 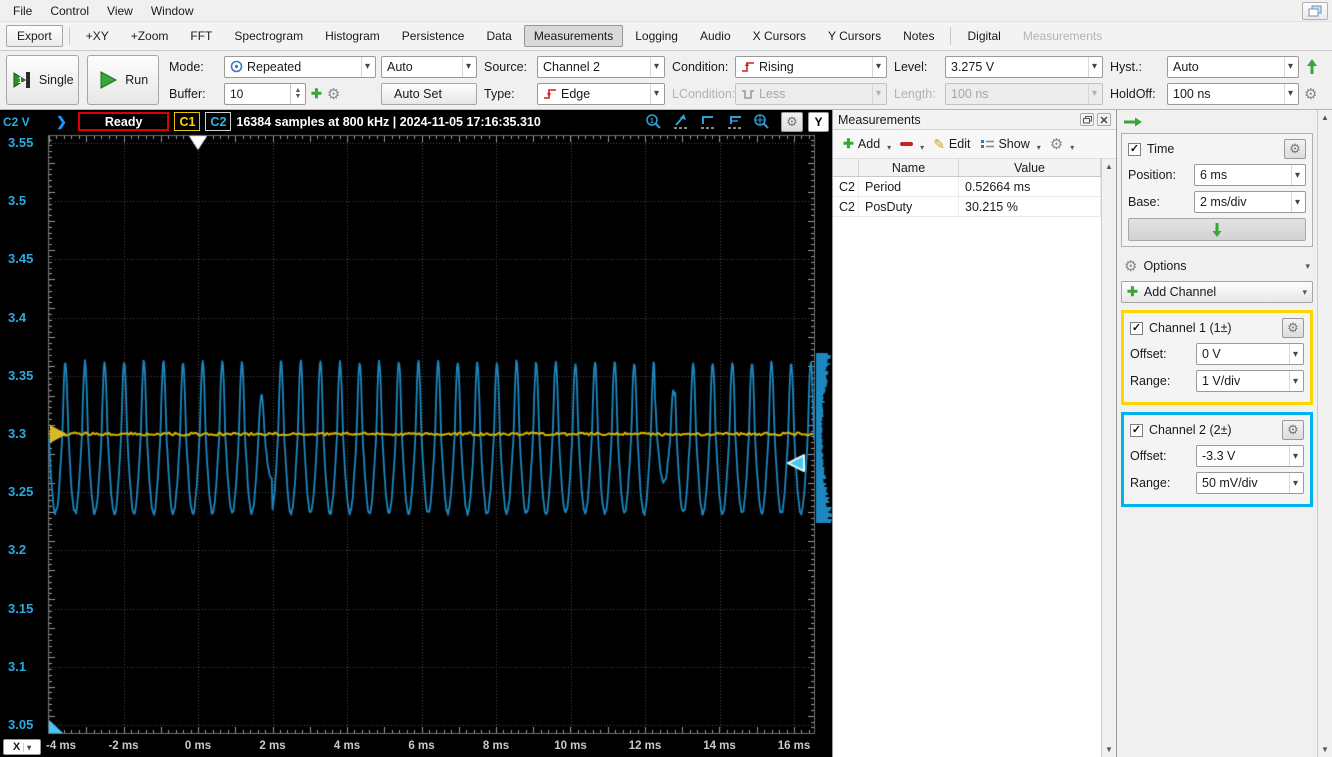 I want to click on remove-dropdown-icon: ▾, so click(x=923, y=144).